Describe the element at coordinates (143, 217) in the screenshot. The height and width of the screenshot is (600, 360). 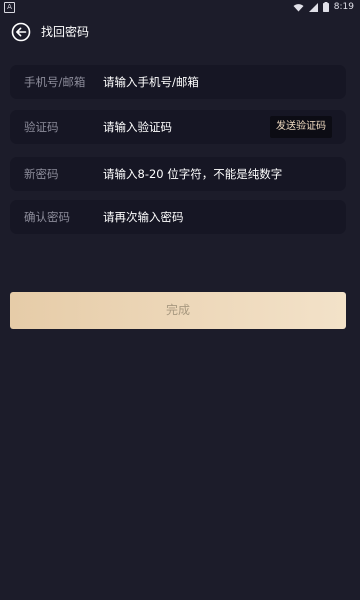
I see `confirm-password-input: 请再次输入密码` at that location.